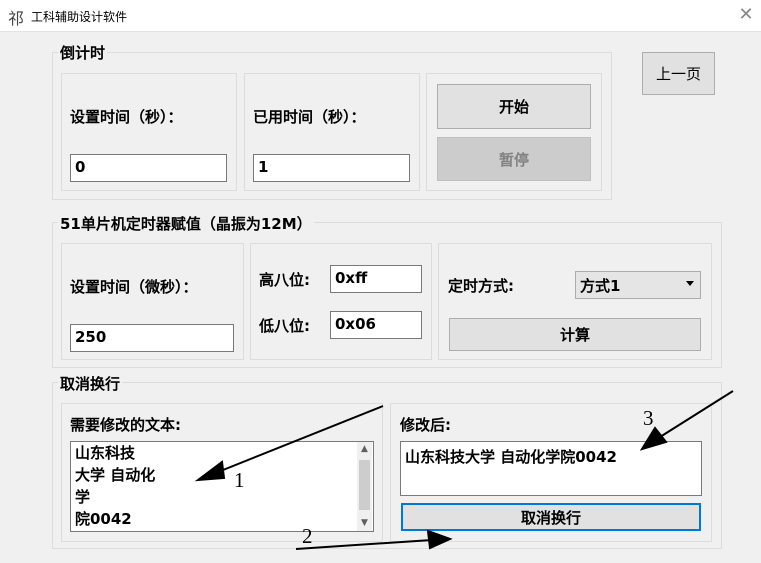 This screenshot has width=761, height=563. I want to click on timer51-group-title: 51单片机定时器赋值（晶振为12M）, so click(186, 223).